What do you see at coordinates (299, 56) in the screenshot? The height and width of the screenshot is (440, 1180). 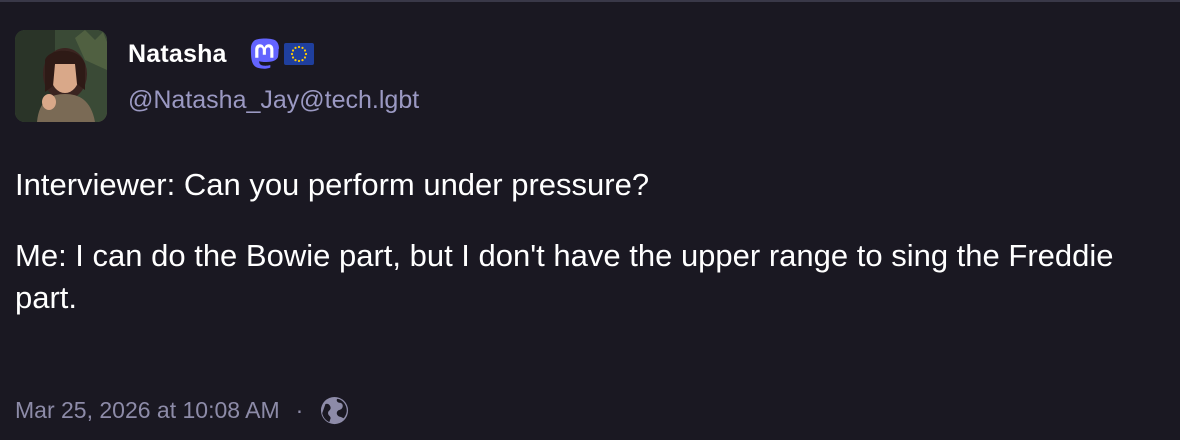 I see `eu-flag-icon` at bounding box center [299, 56].